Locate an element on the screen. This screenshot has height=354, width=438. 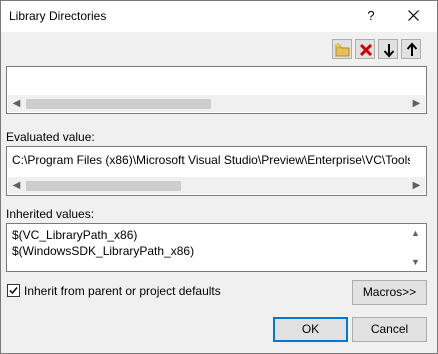
evaluated-label: Evaluated value: is located at coordinates (50, 137).